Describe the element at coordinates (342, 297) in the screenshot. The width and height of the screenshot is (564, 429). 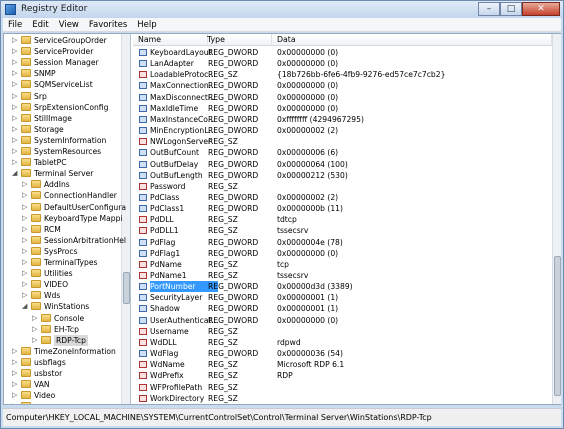
I see `value-row: SecurityLayer REG_DWORD 0x00000001 (1)` at that location.